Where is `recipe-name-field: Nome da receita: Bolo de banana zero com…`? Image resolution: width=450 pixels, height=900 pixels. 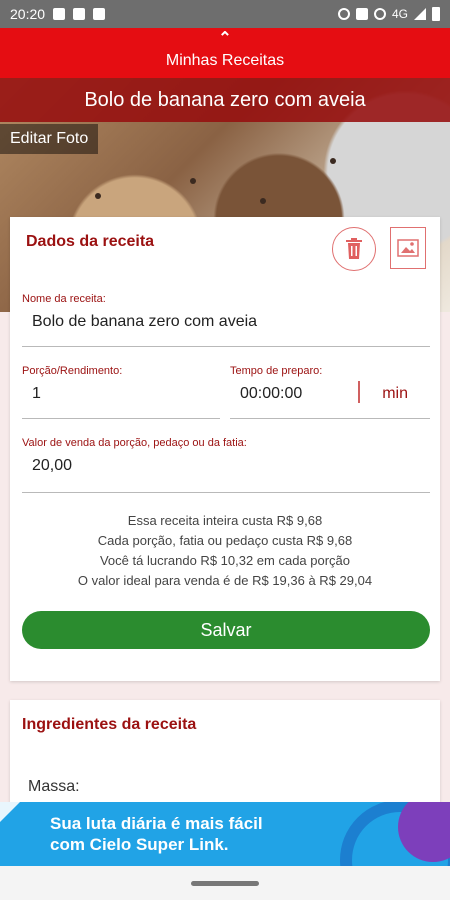 recipe-name-field: Nome da receita: Bolo de banana zero com… is located at coordinates (226, 320).